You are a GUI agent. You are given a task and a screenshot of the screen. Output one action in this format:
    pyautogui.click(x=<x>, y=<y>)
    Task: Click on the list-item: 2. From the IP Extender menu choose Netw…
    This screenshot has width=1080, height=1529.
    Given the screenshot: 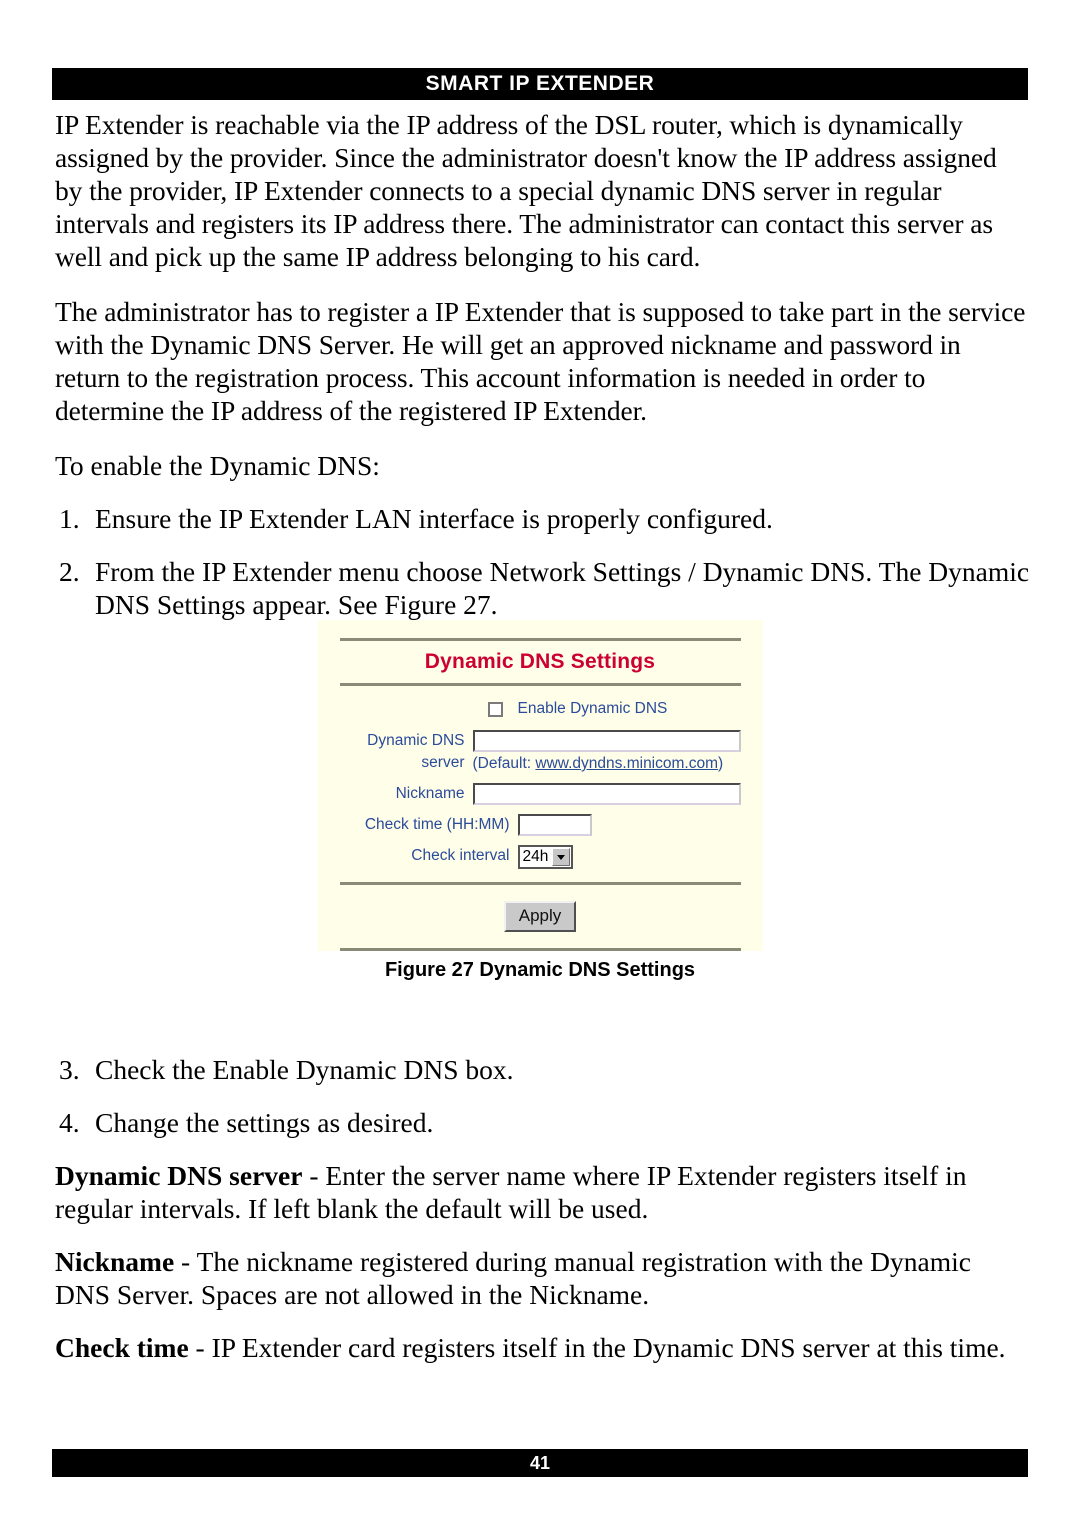 What is the action you would take?
    pyautogui.click(x=542, y=588)
    